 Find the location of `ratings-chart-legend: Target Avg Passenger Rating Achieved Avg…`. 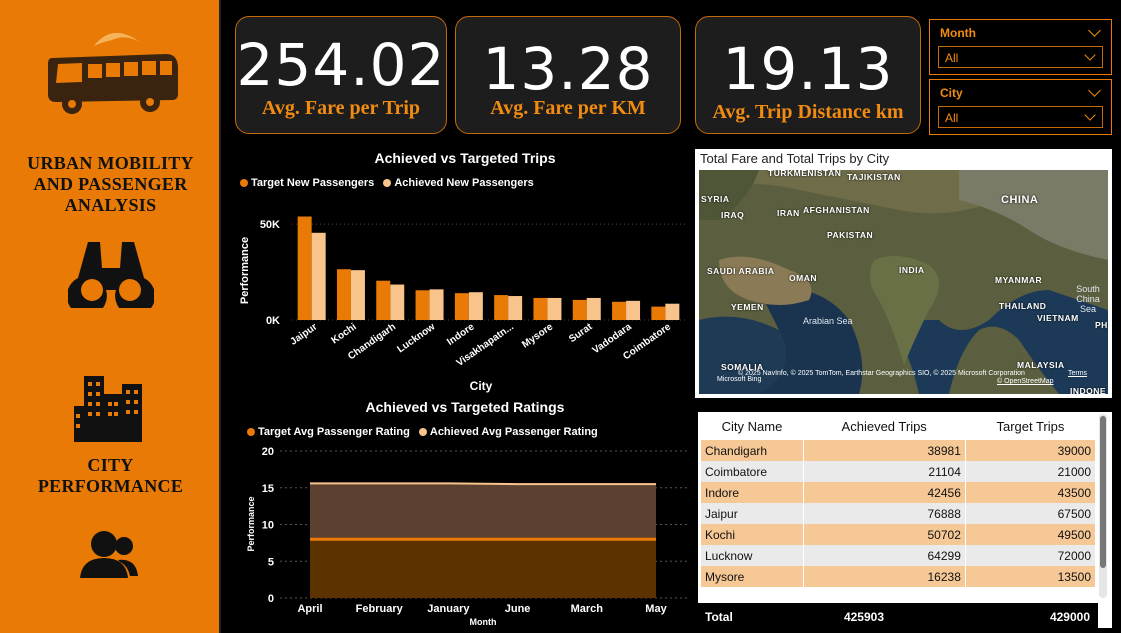

ratings-chart-legend: Target Avg Passenger Rating Achieved Avg… is located at coordinates (425, 432).